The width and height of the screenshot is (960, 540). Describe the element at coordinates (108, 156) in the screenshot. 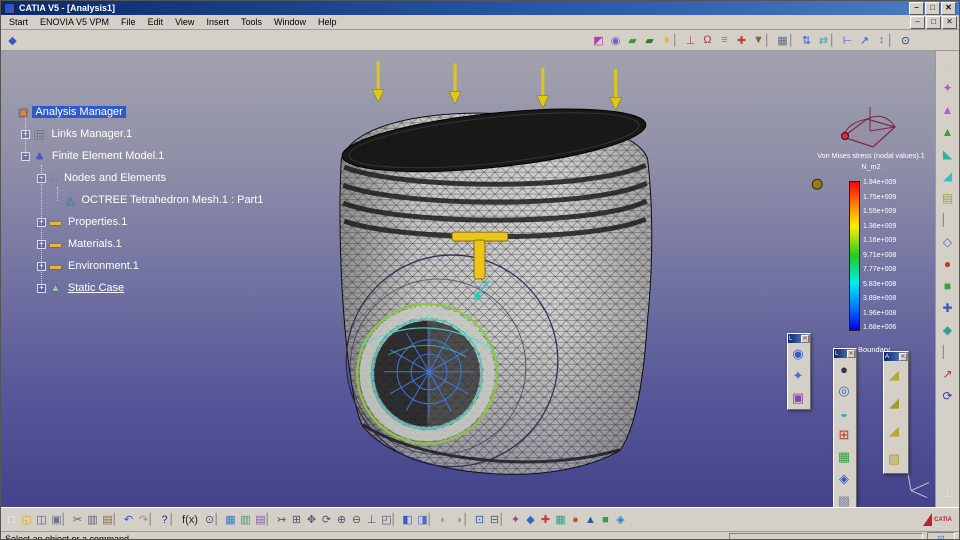

I see `tree-item-finite-element-model: Finite Element Model.1` at that location.